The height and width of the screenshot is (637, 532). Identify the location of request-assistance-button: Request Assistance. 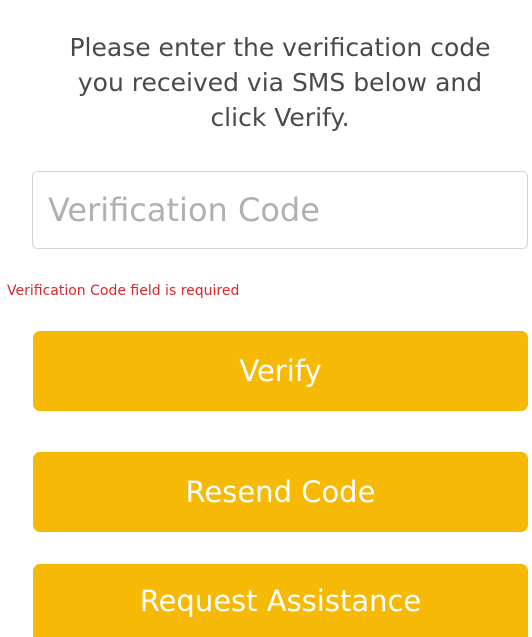
(280, 600).